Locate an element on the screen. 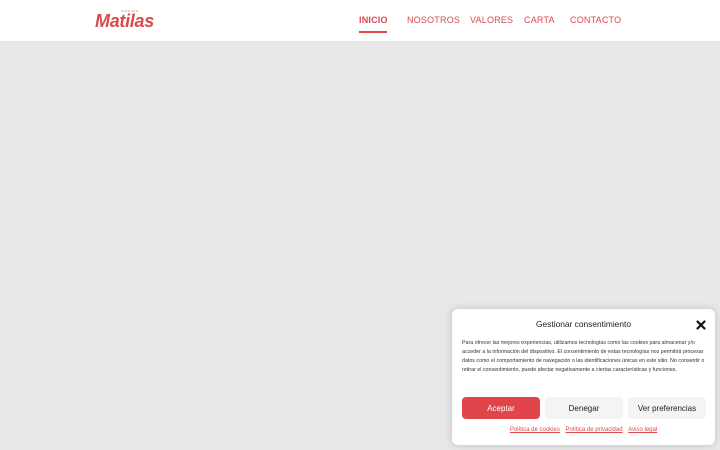 The height and width of the screenshot is (450, 720). deny-button: Denegar is located at coordinates (584, 408).